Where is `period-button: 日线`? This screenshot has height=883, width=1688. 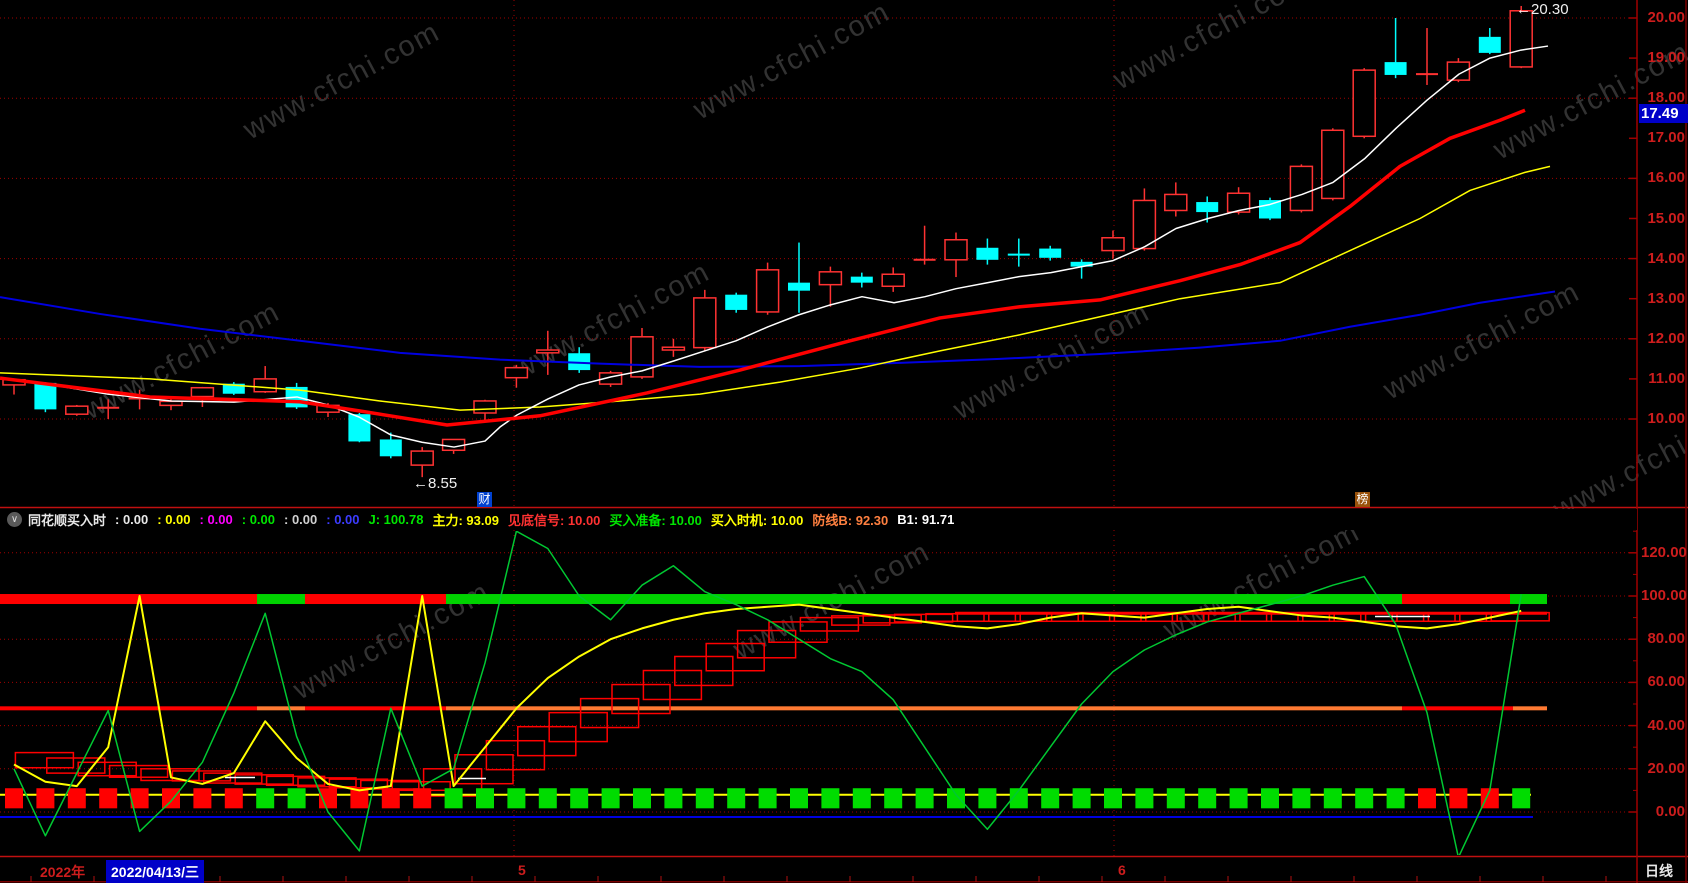
period-button: 日线 is located at coordinates (1659, 871).